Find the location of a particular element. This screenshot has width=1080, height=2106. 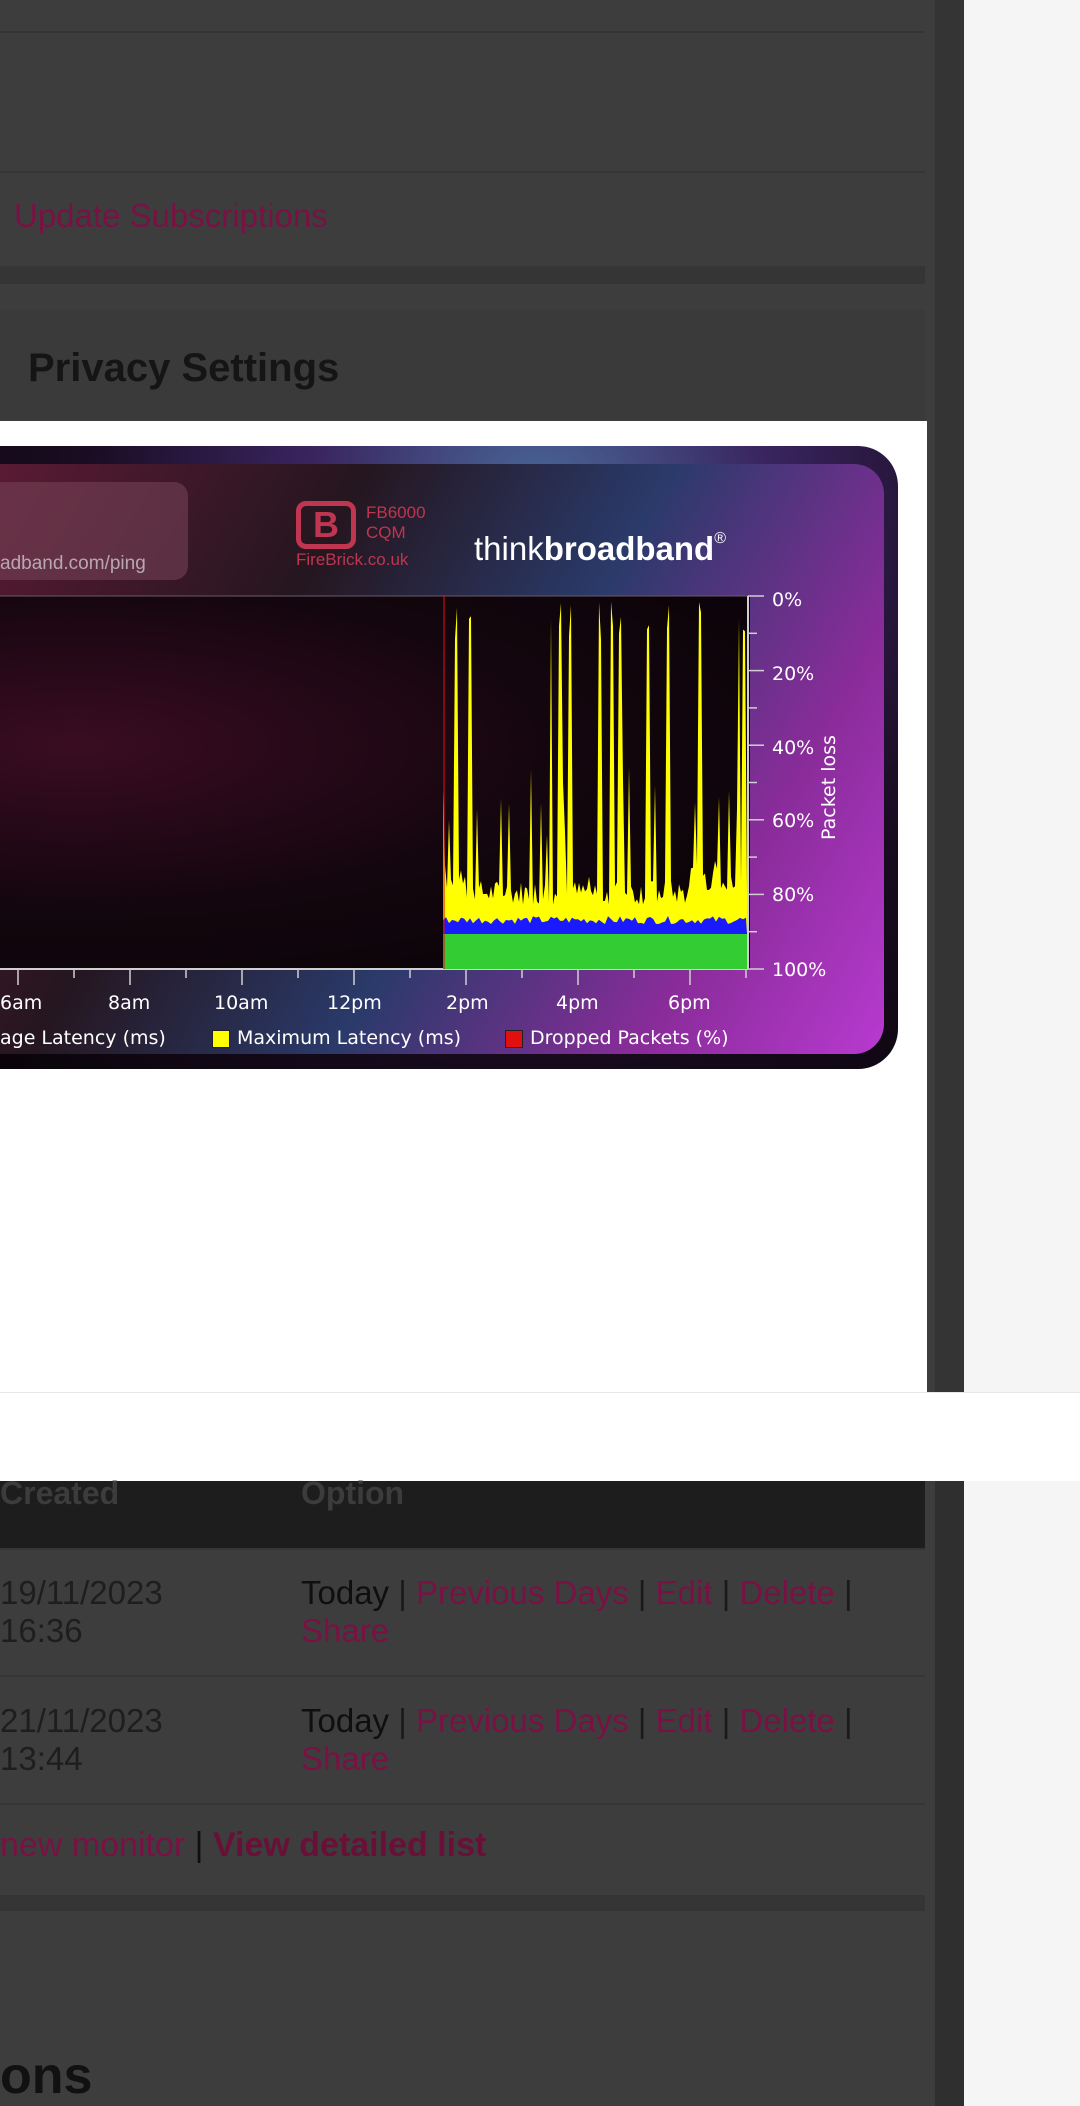

y-axis-title-text: Packet loss is located at coordinates (829, 787).